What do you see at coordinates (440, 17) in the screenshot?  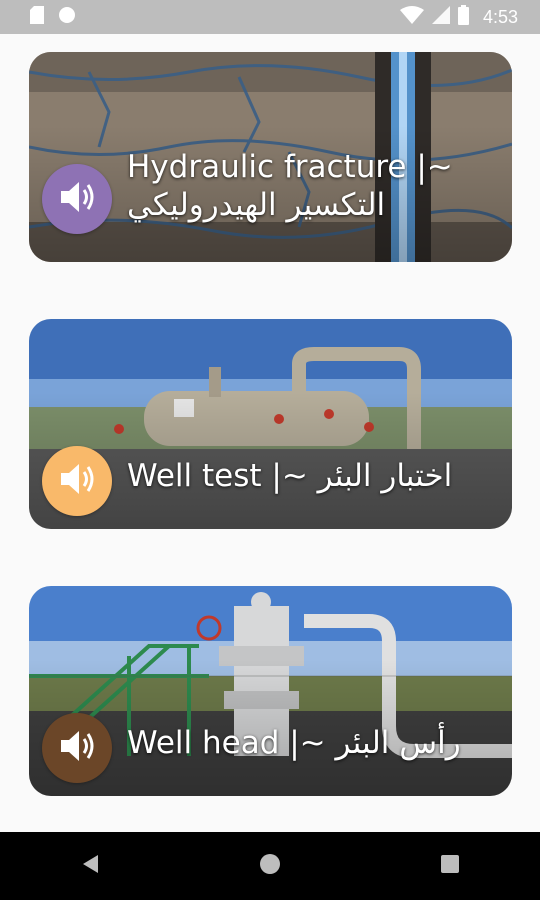 I see `signal-icon` at bounding box center [440, 17].